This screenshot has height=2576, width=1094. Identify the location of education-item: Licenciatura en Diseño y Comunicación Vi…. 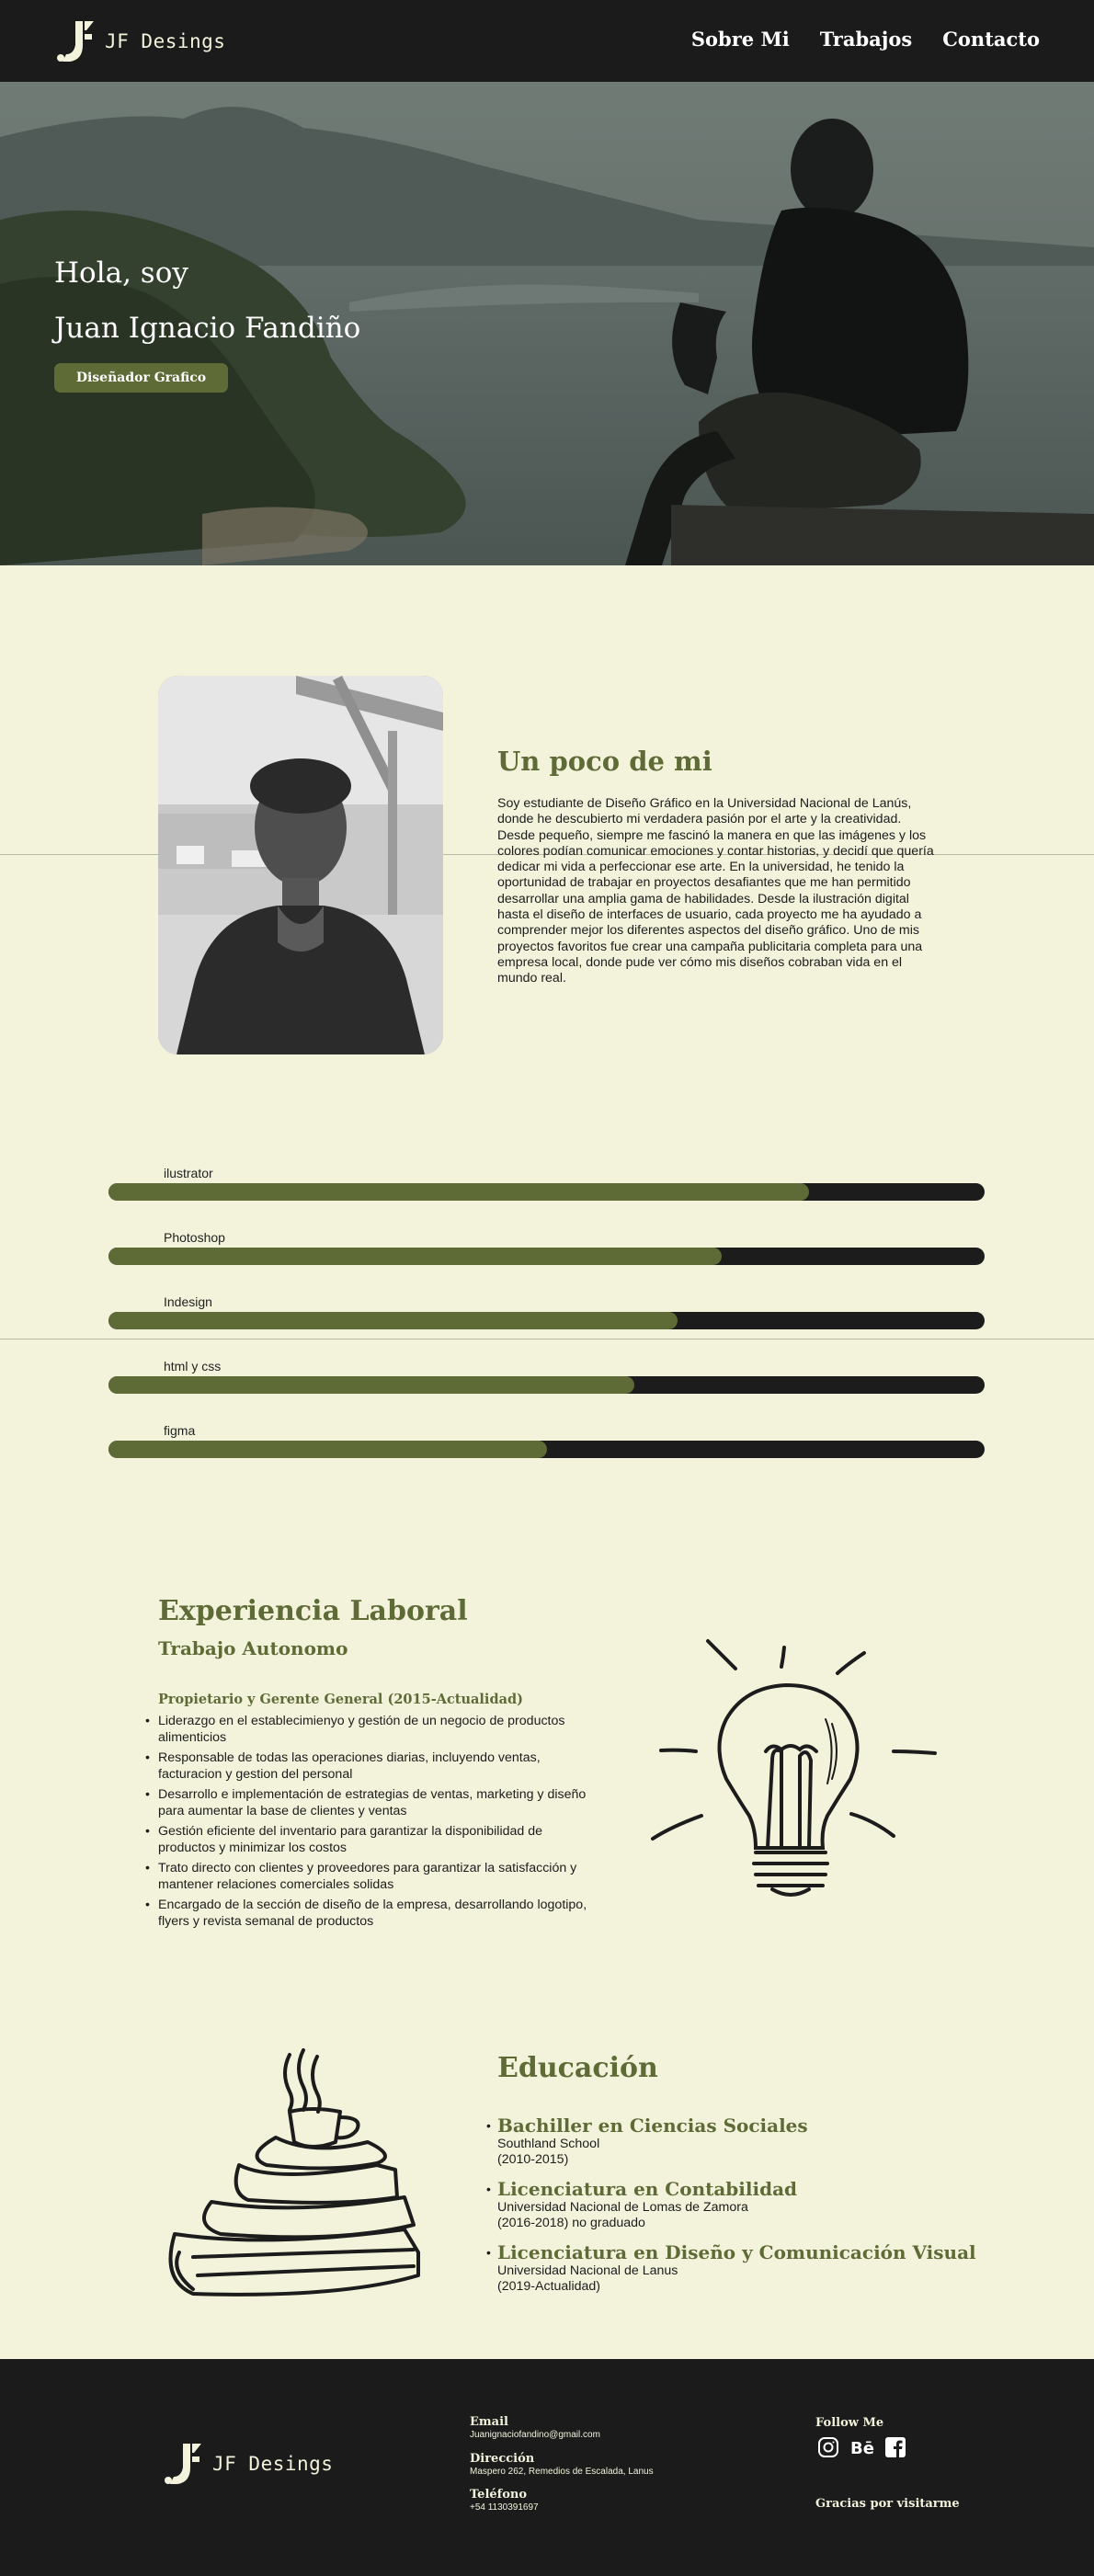
(731, 2268).